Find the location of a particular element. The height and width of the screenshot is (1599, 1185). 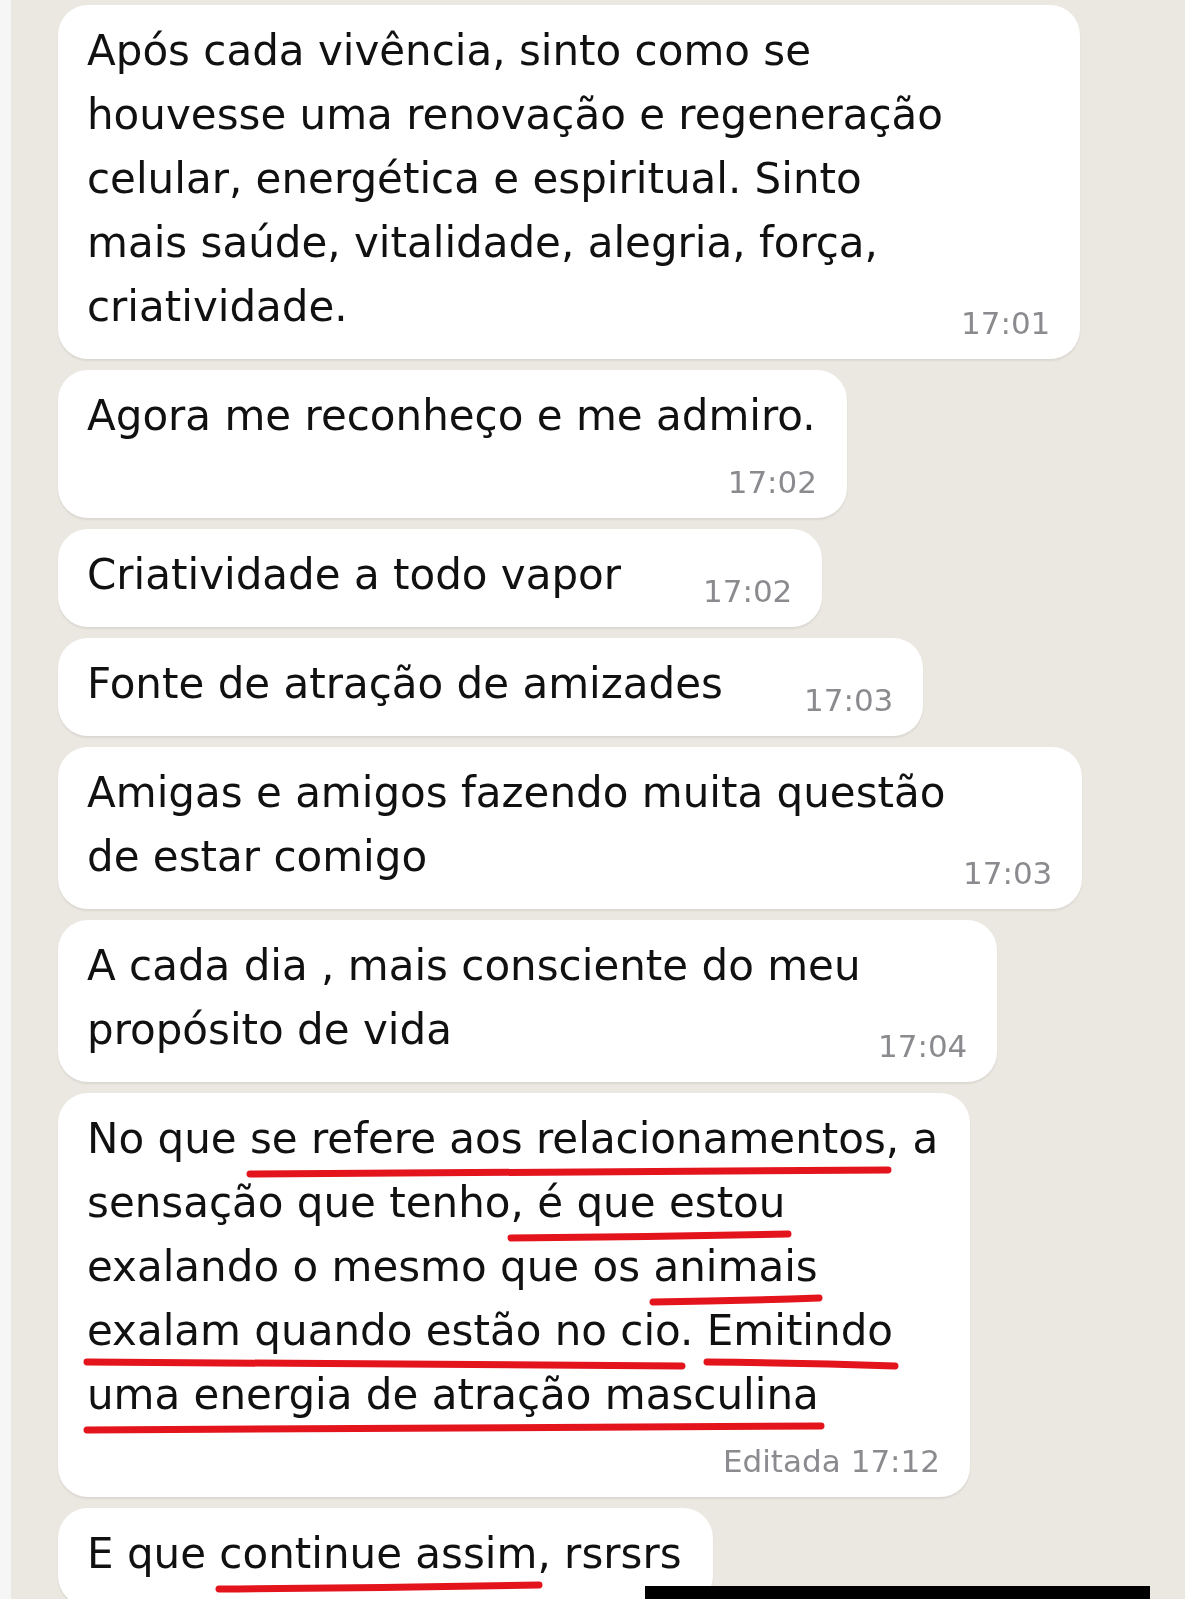

message-text: Após cada vivência, sinto como se houvesse uma renovação e regeneração celular, energética e espiritual. Sinto mais saúde, vitalidade, alegria, força, criatividade. is located at coordinates (516, 179).